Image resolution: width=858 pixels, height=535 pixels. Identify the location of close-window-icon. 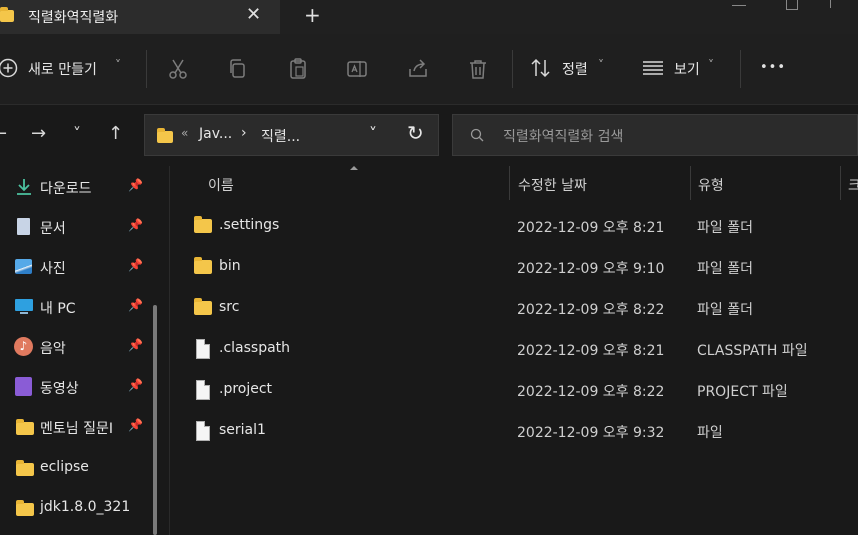
(836, 4).